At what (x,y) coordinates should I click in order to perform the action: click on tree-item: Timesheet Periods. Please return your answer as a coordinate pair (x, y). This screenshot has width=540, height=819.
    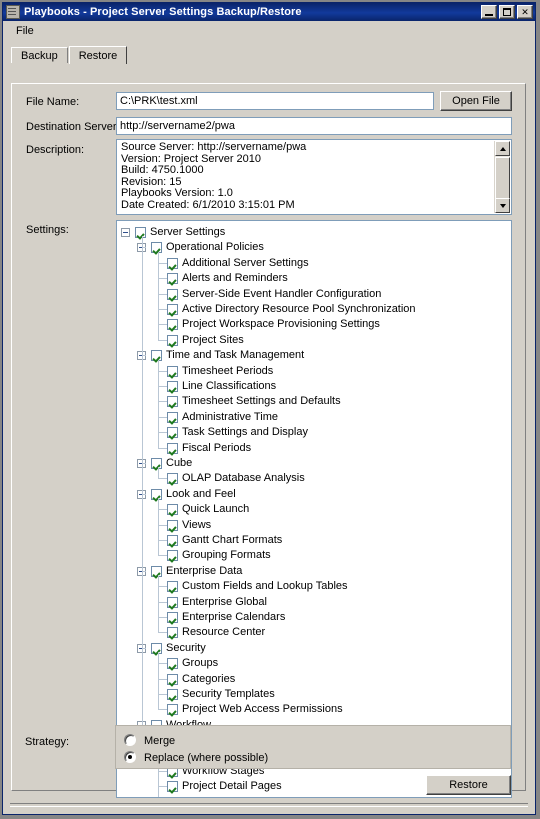
    Looking at the image, I should click on (314, 371).